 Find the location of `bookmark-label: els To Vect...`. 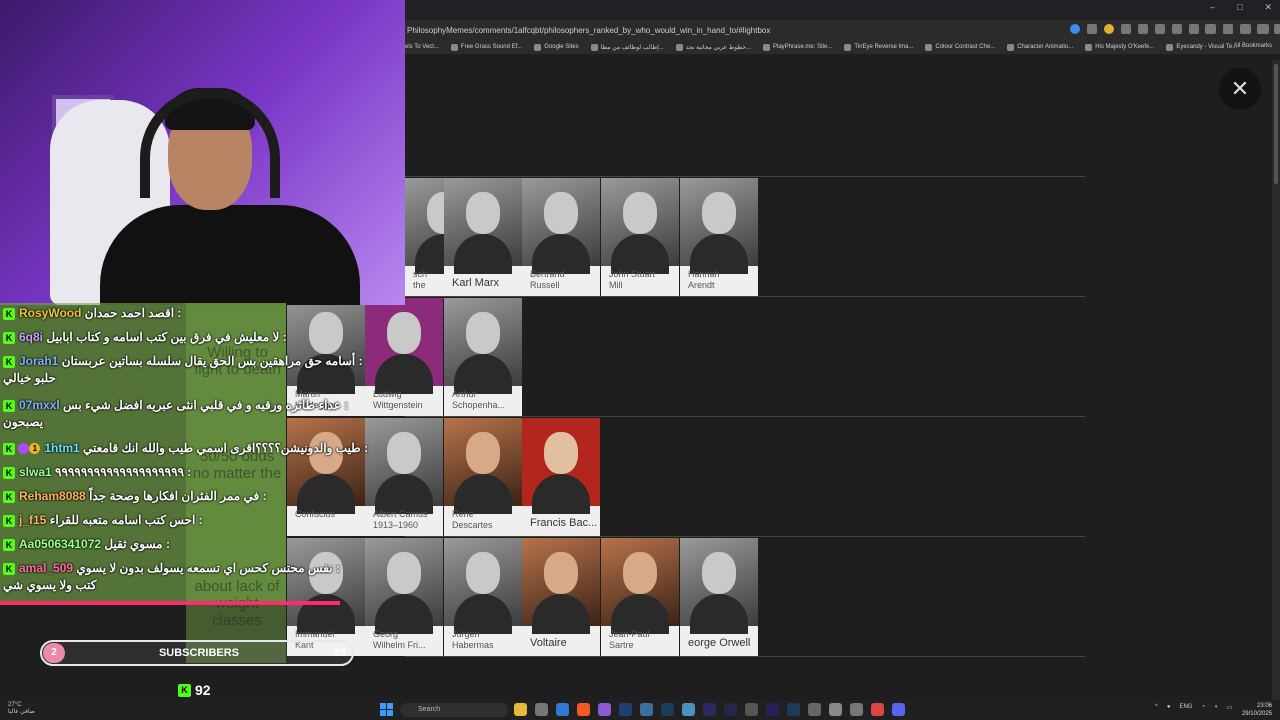

bookmark-label: els To Vect... is located at coordinates (422, 47).